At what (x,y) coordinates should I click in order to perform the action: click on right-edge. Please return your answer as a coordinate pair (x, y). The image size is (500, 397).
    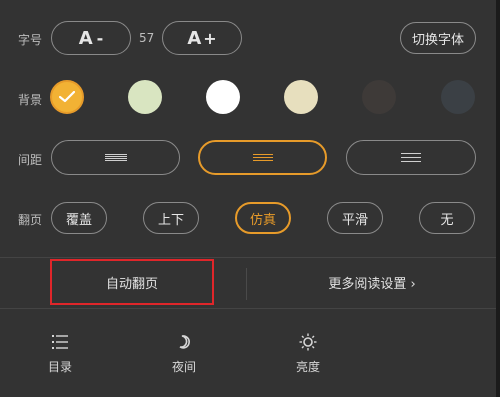
    Looking at the image, I should click on (498, 198).